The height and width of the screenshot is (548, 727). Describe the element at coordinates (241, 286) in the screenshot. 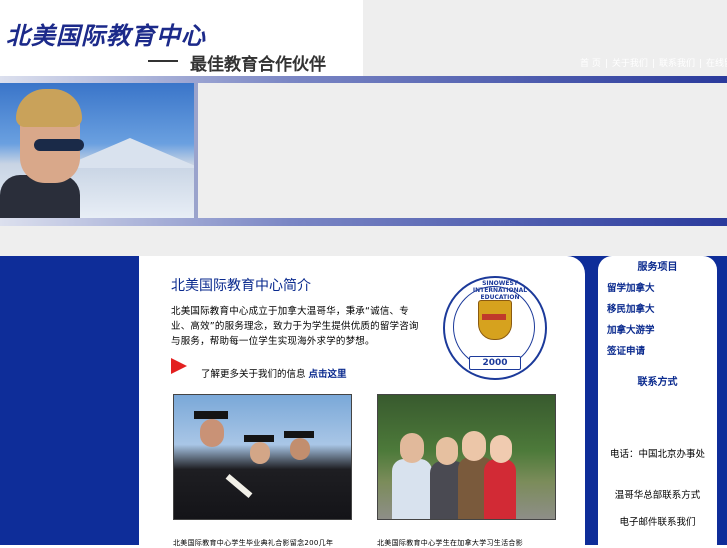

I see `intro-title: 北美国际教育中心简介` at that location.